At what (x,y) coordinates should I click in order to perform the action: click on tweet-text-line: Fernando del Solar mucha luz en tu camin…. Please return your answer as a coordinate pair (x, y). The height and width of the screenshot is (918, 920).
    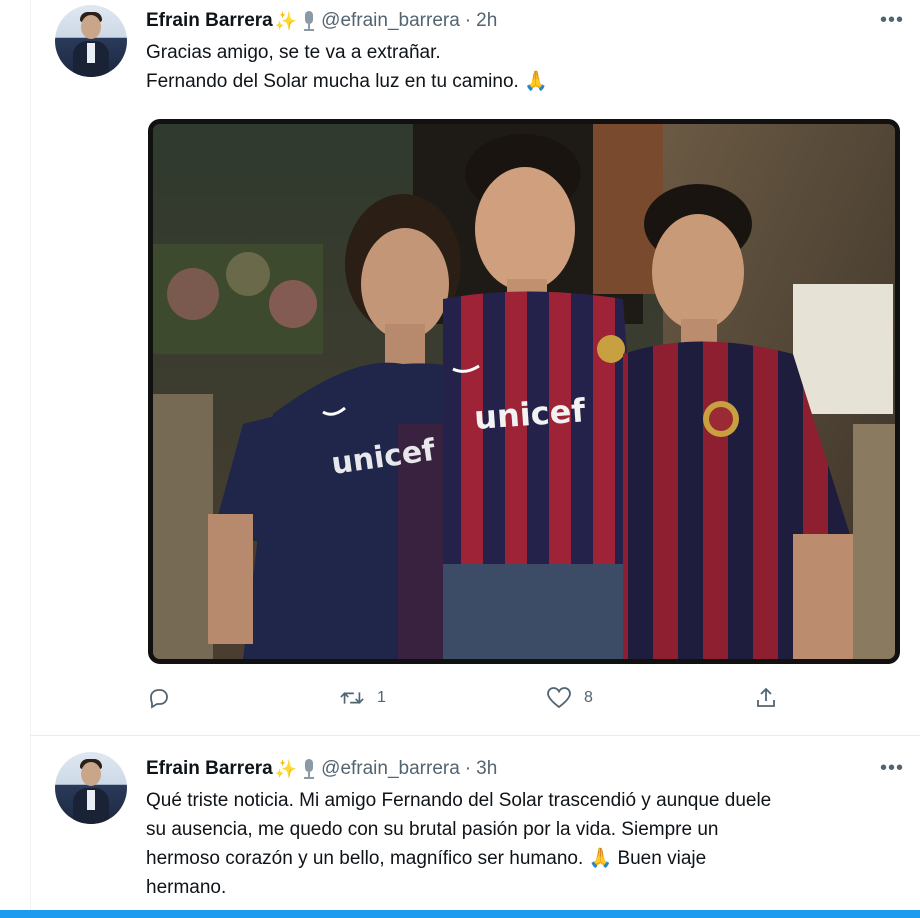
    Looking at the image, I should click on (347, 81).